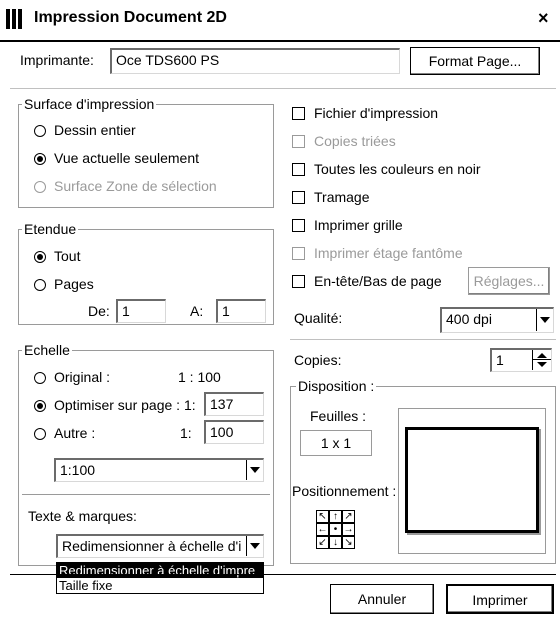  I want to click on checkbox-etage-fantome-label: Imprimer étage fantôme, so click(388, 253).